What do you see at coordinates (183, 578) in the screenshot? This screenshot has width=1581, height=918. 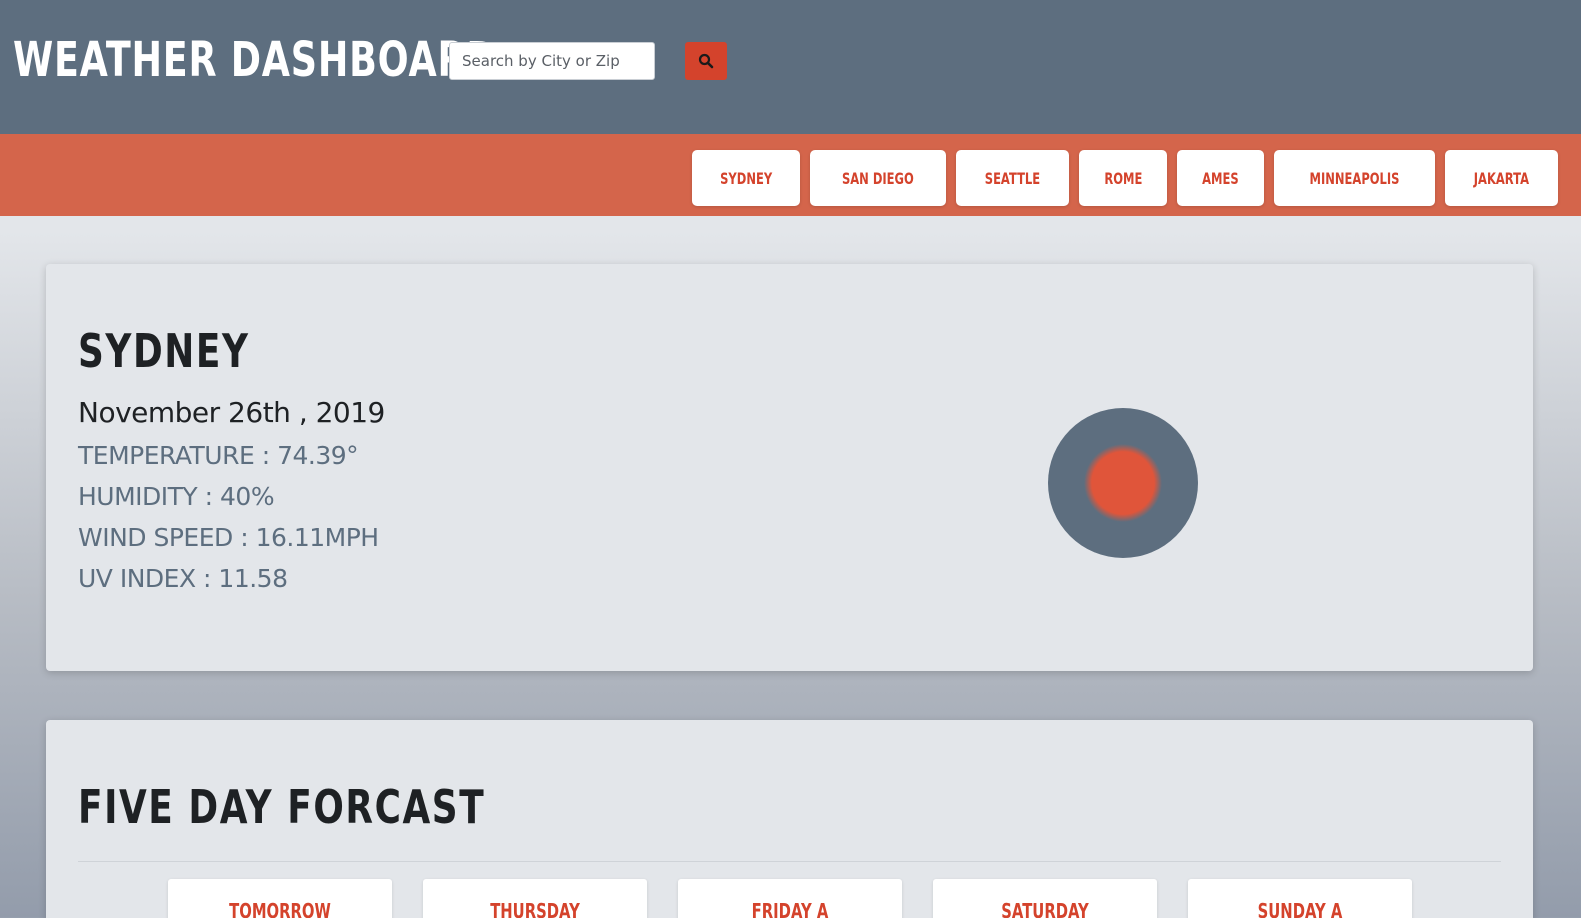 I see `uv-index-stat: UV INDEX : 11.58` at bounding box center [183, 578].